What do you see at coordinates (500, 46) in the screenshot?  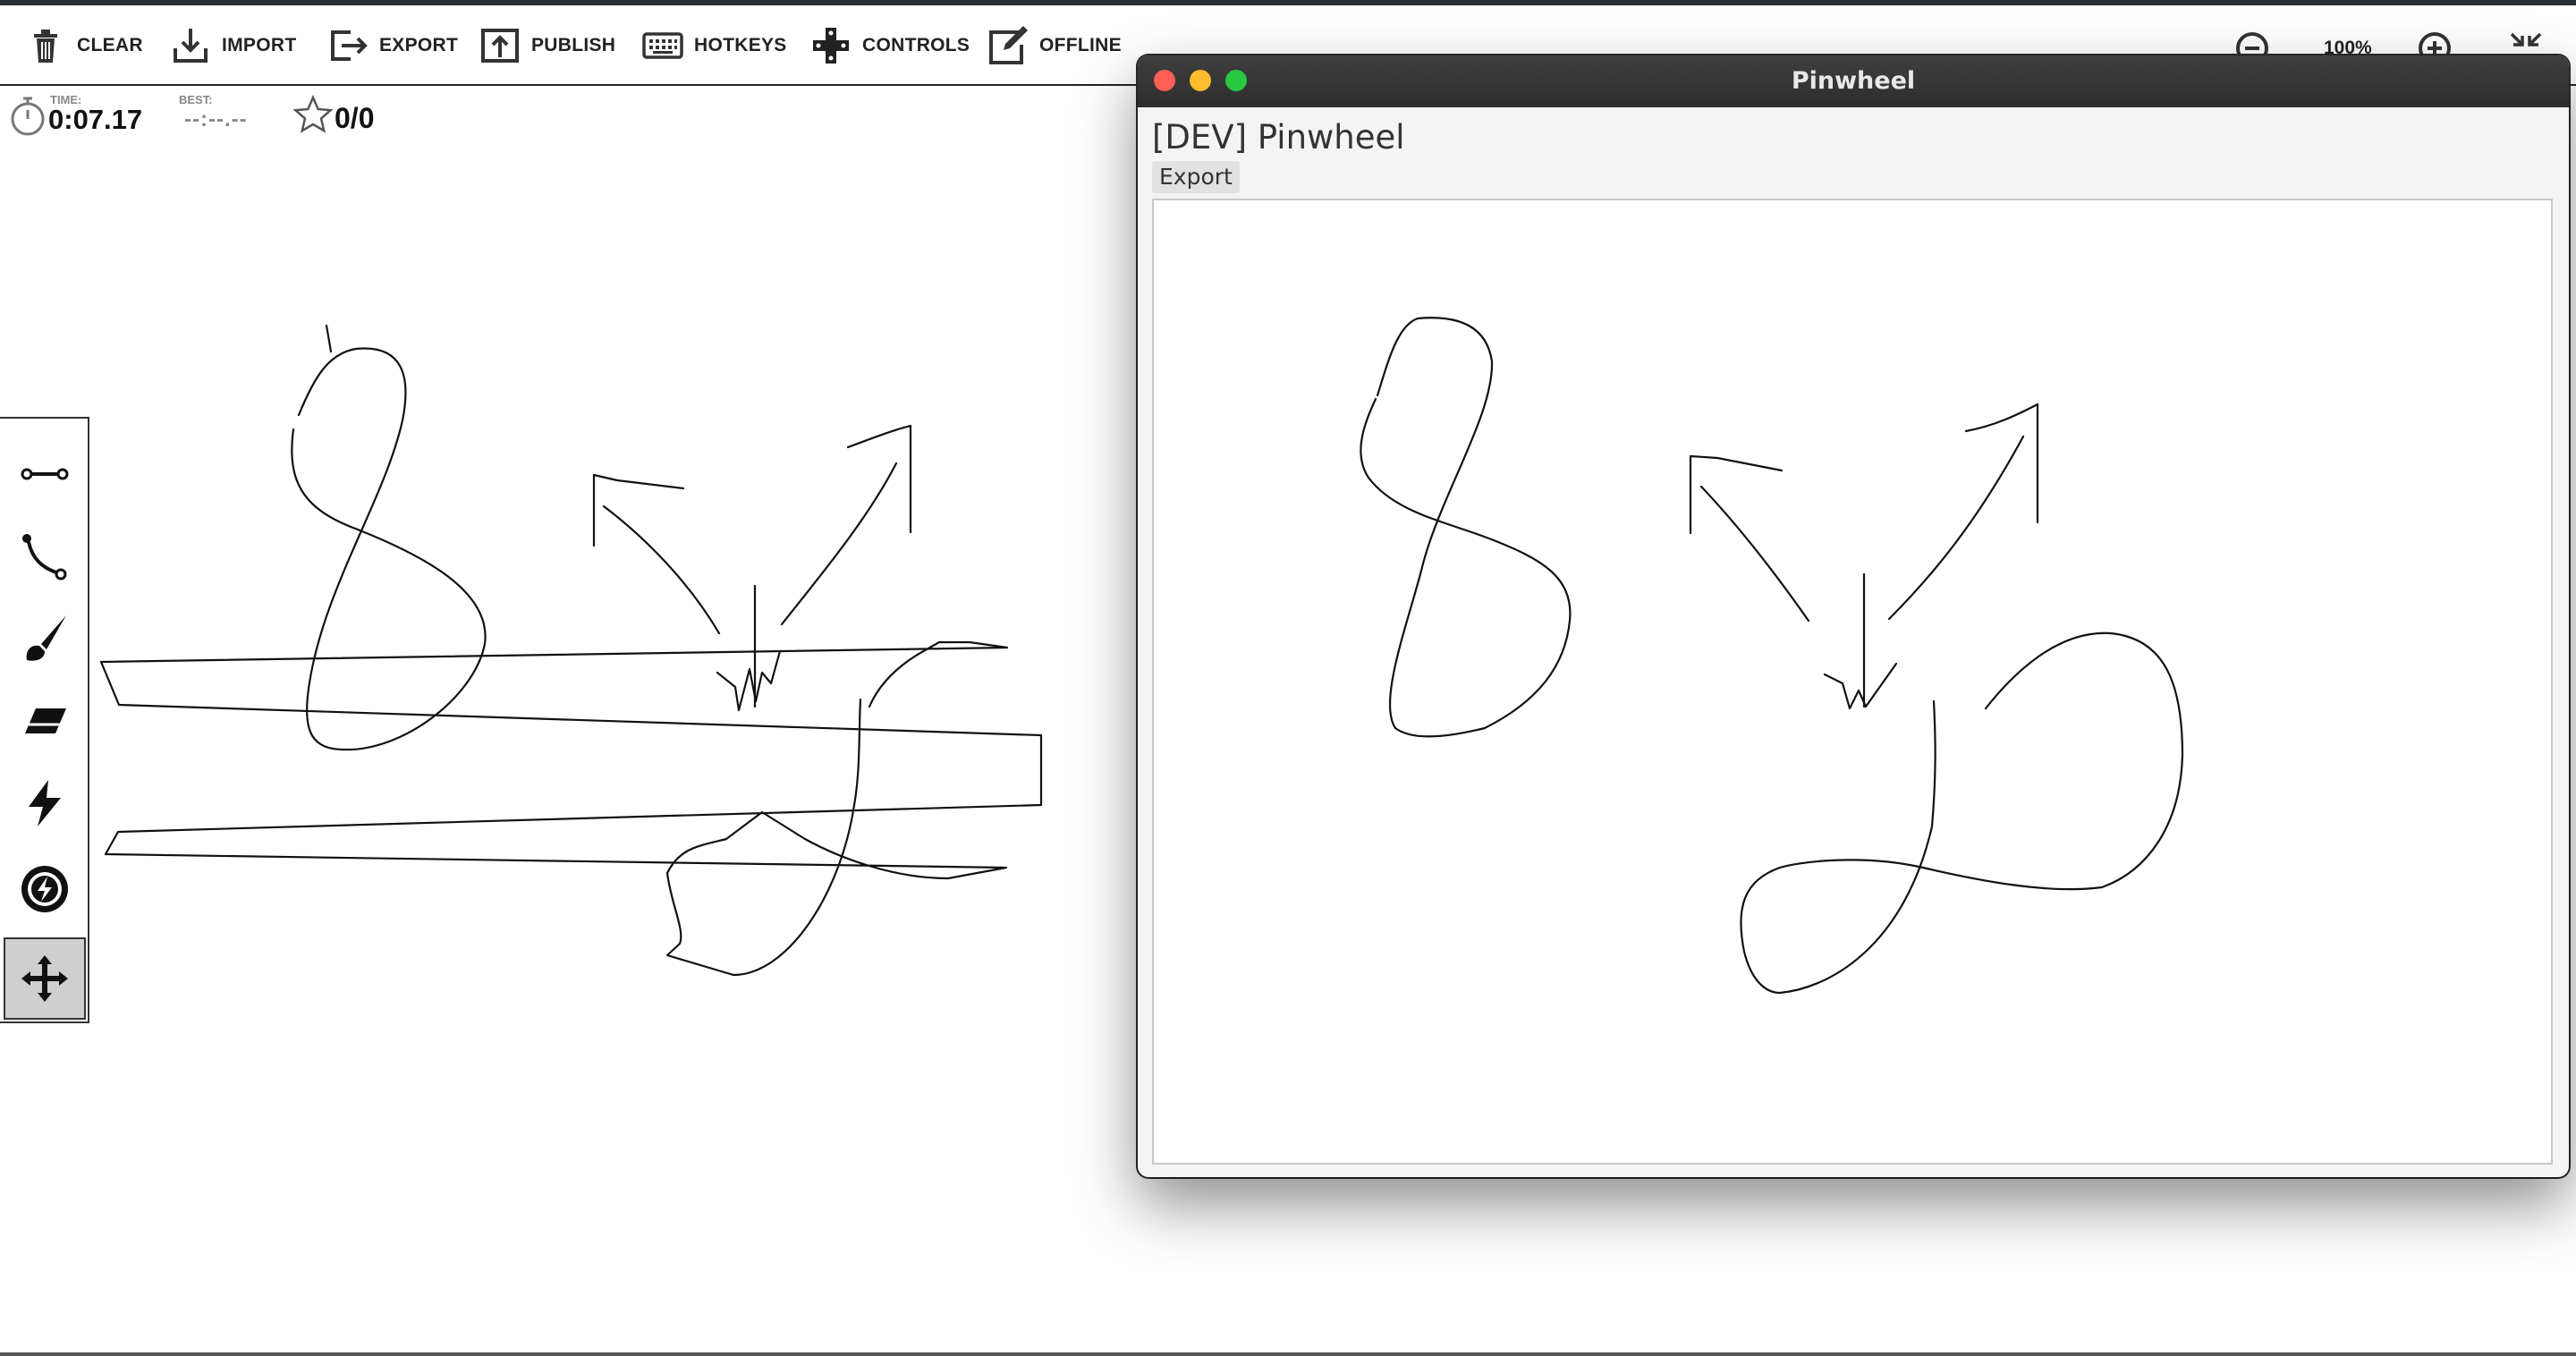 I see `upload-icon` at bounding box center [500, 46].